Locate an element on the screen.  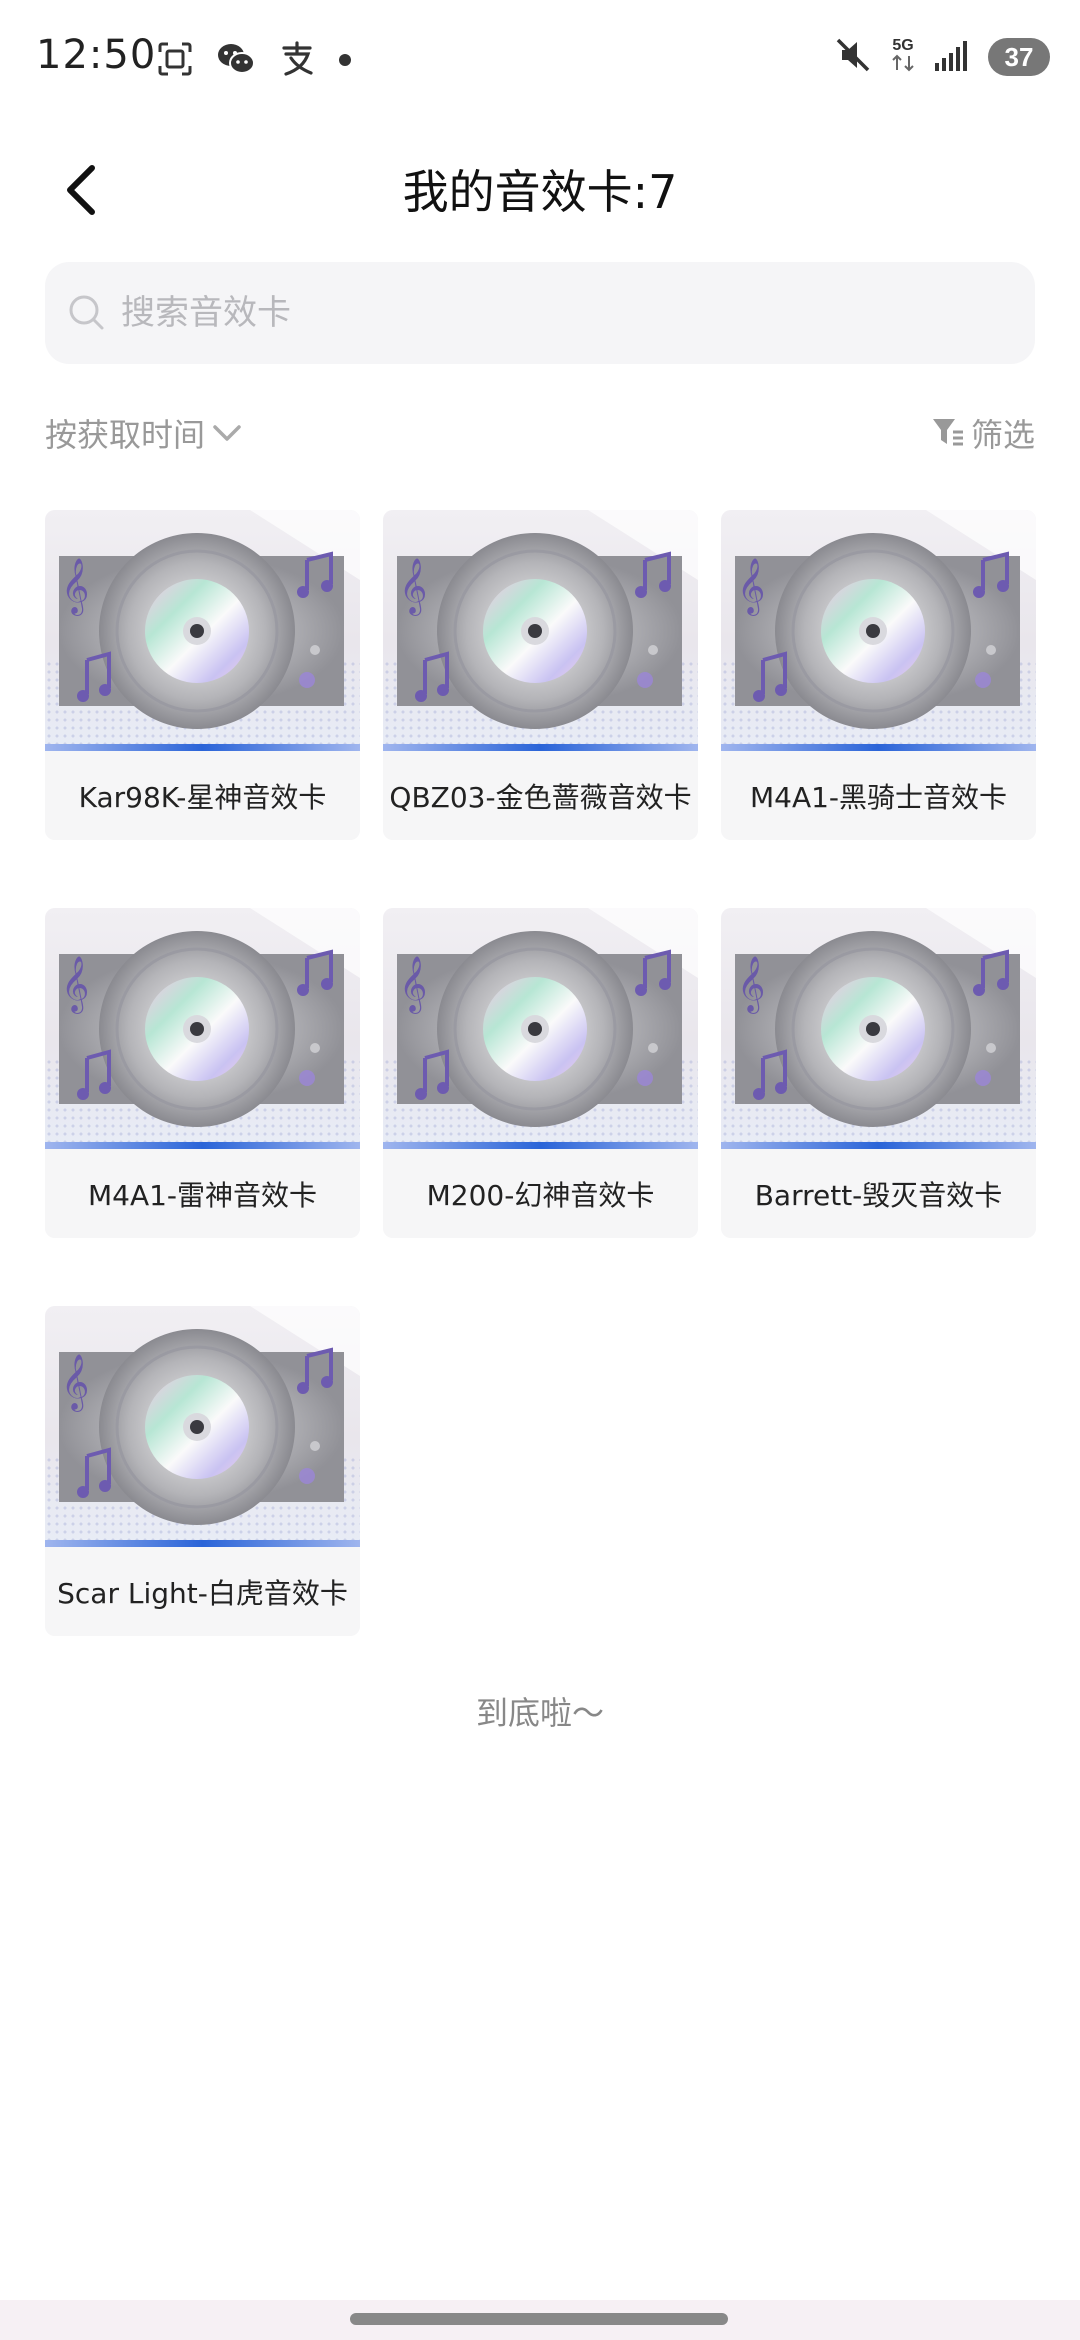
sound-card: 𝄞 Scar Light-白虎音效卡 is located at coordinates (202, 1471).